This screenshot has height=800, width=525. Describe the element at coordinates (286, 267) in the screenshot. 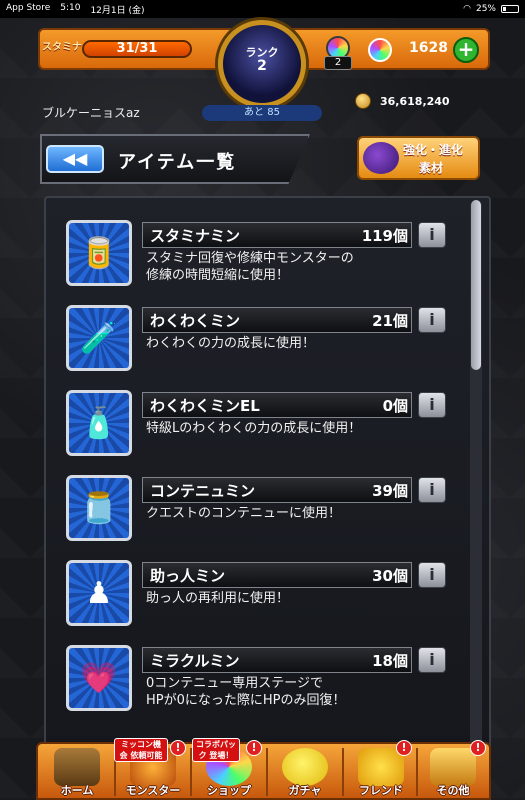

I see `item-description: スタミナ回復や修練中モンスターの 修練の時間短縮に使用！` at that location.